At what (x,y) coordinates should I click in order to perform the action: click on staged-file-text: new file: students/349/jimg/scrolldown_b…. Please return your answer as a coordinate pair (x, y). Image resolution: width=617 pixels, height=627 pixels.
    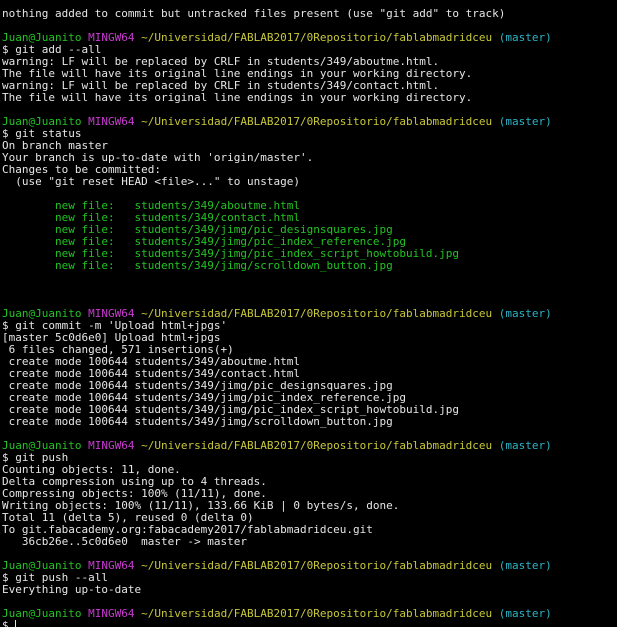
    Looking at the image, I should click on (197, 265).